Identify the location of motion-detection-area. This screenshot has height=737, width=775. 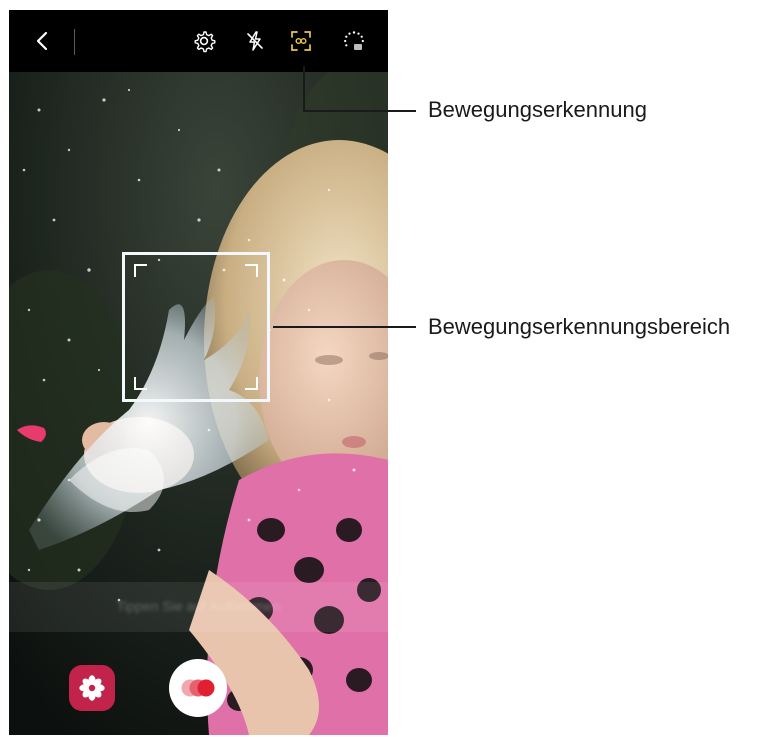
(196, 327).